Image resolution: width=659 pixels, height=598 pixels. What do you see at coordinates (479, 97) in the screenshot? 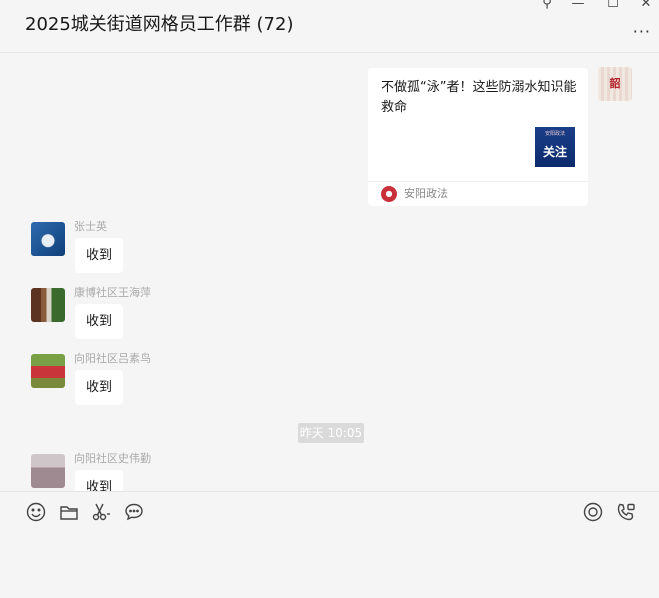
I see `article-title: 不做孤“泳”者！这些防溺水知识能救命` at bounding box center [479, 97].